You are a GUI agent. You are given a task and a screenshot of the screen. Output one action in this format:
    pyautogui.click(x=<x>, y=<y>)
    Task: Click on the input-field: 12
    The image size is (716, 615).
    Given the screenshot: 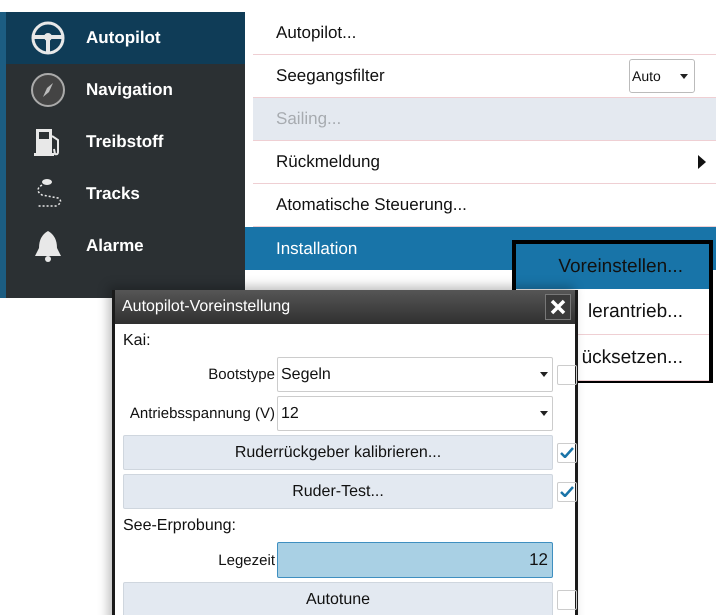 What is the action you would take?
    pyautogui.click(x=415, y=560)
    